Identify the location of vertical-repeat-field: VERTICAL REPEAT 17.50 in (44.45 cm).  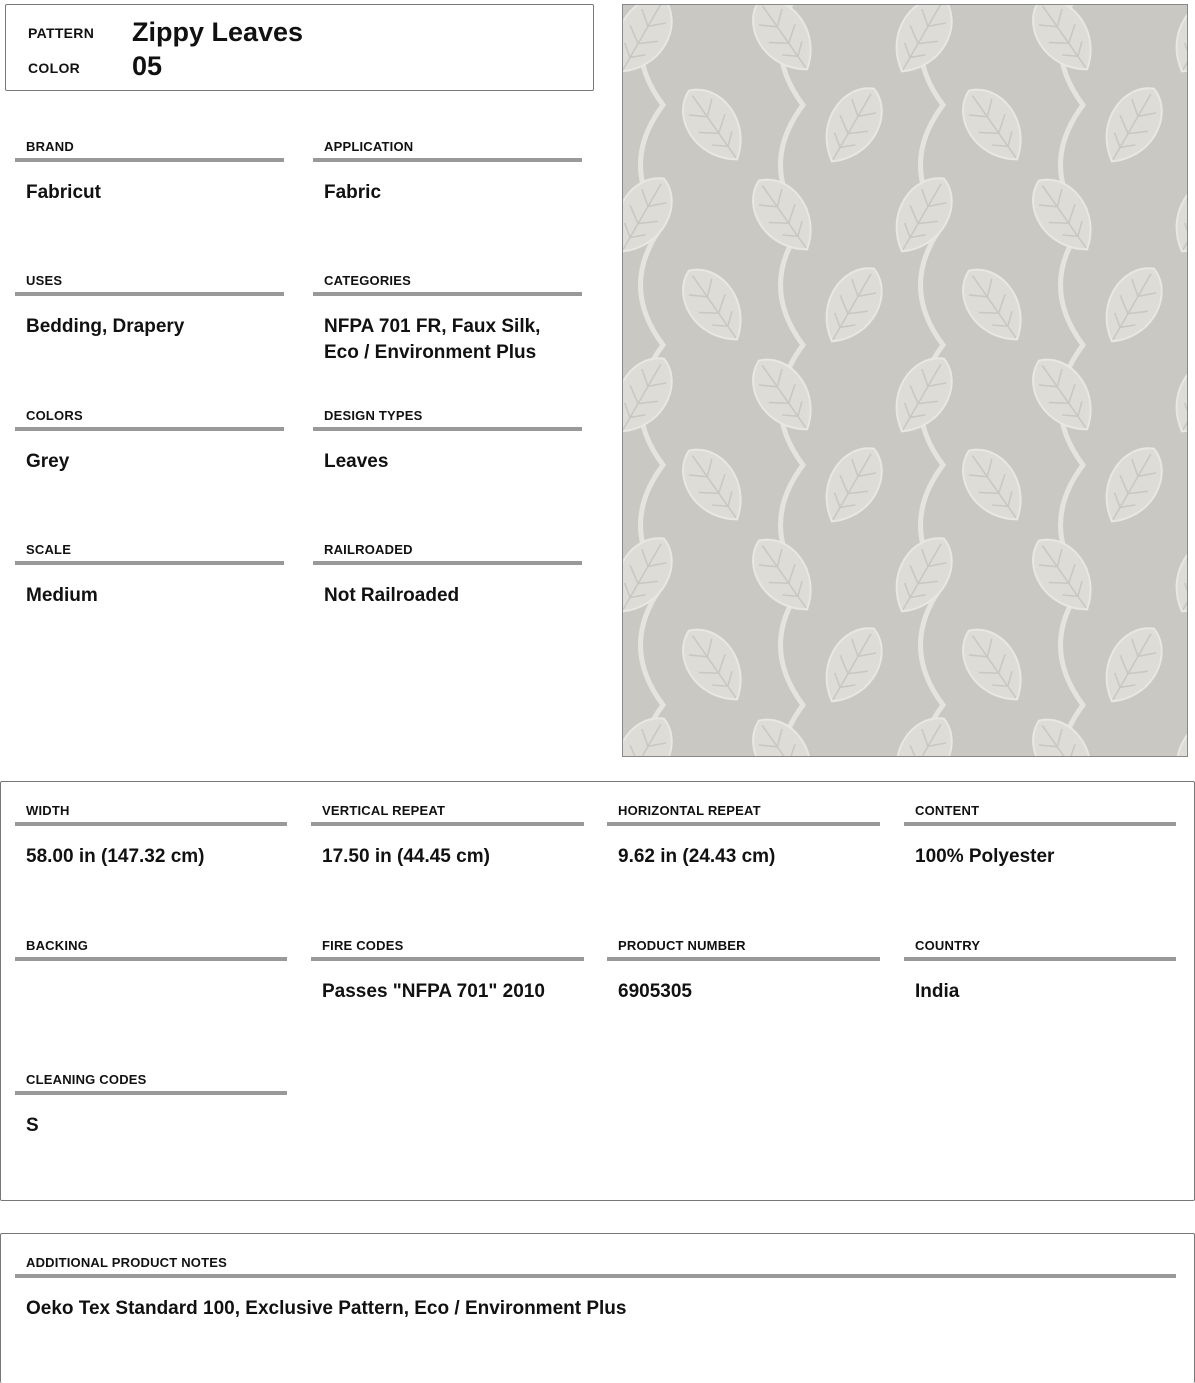
(447, 835).